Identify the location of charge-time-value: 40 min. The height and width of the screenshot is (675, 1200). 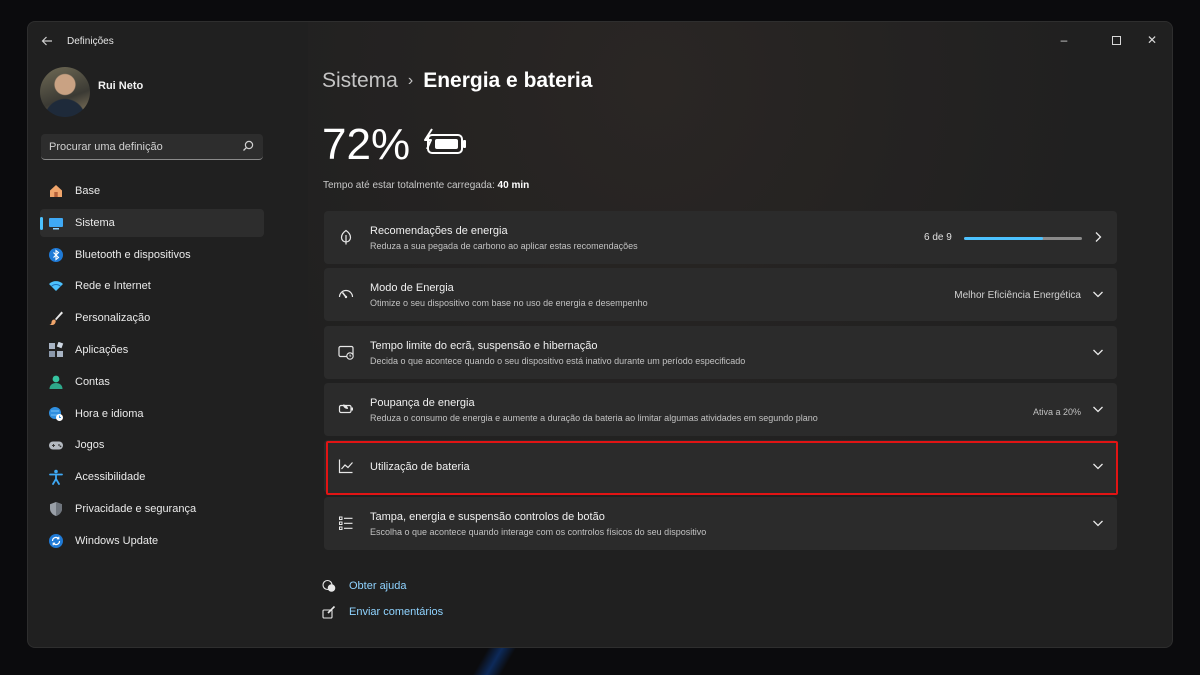
(513, 185).